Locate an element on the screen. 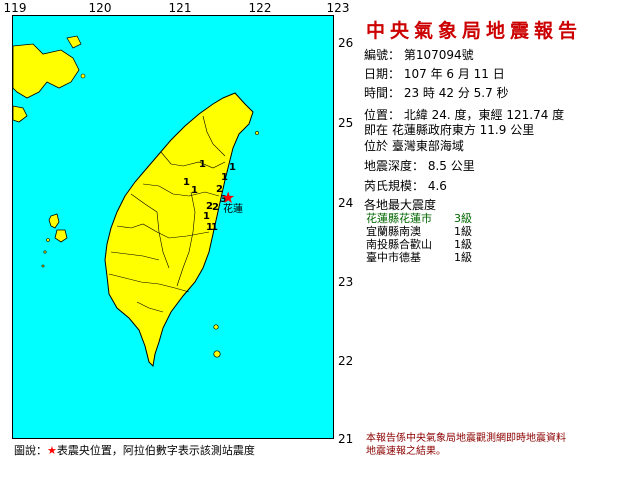  penghu-islands is located at coordinates (54, 221).